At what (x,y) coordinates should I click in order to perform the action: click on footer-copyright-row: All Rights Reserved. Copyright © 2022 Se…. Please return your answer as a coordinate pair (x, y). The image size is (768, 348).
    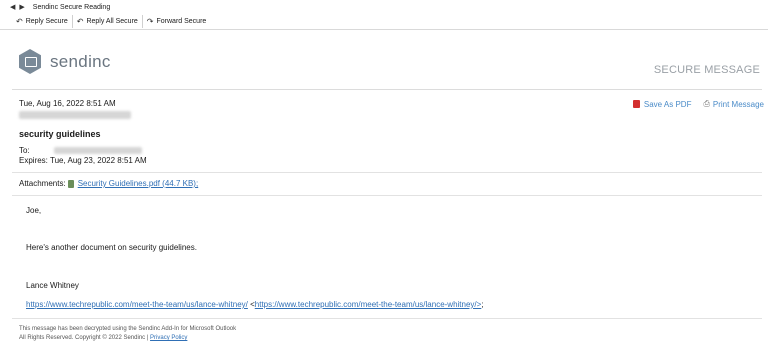
    Looking at the image, I should click on (127, 338).